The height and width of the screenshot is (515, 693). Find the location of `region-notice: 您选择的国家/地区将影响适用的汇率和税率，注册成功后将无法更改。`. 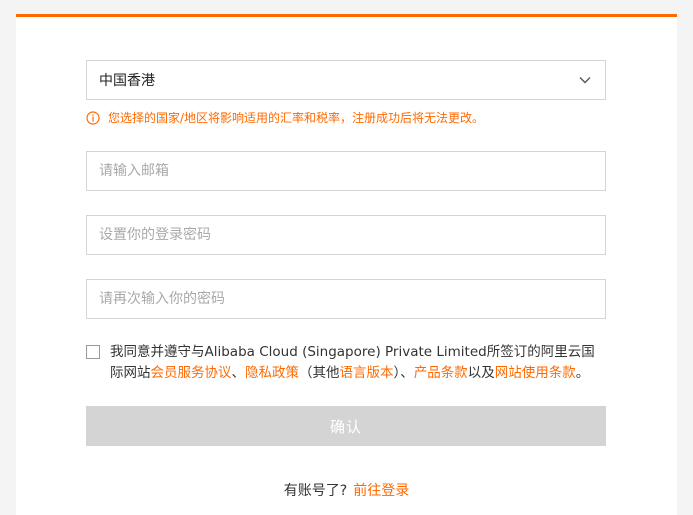

region-notice: 您选择的国家/地区将影响适用的汇率和税率，注册成功后将无法更改。 is located at coordinates (285, 117).